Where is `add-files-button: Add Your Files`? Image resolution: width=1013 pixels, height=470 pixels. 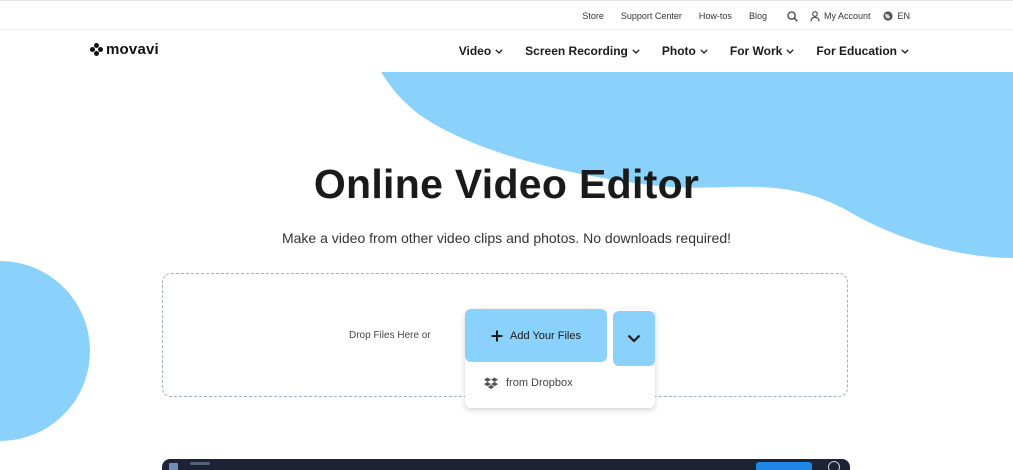 add-files-button: Add Your Files is located at coordinates (536, 335).